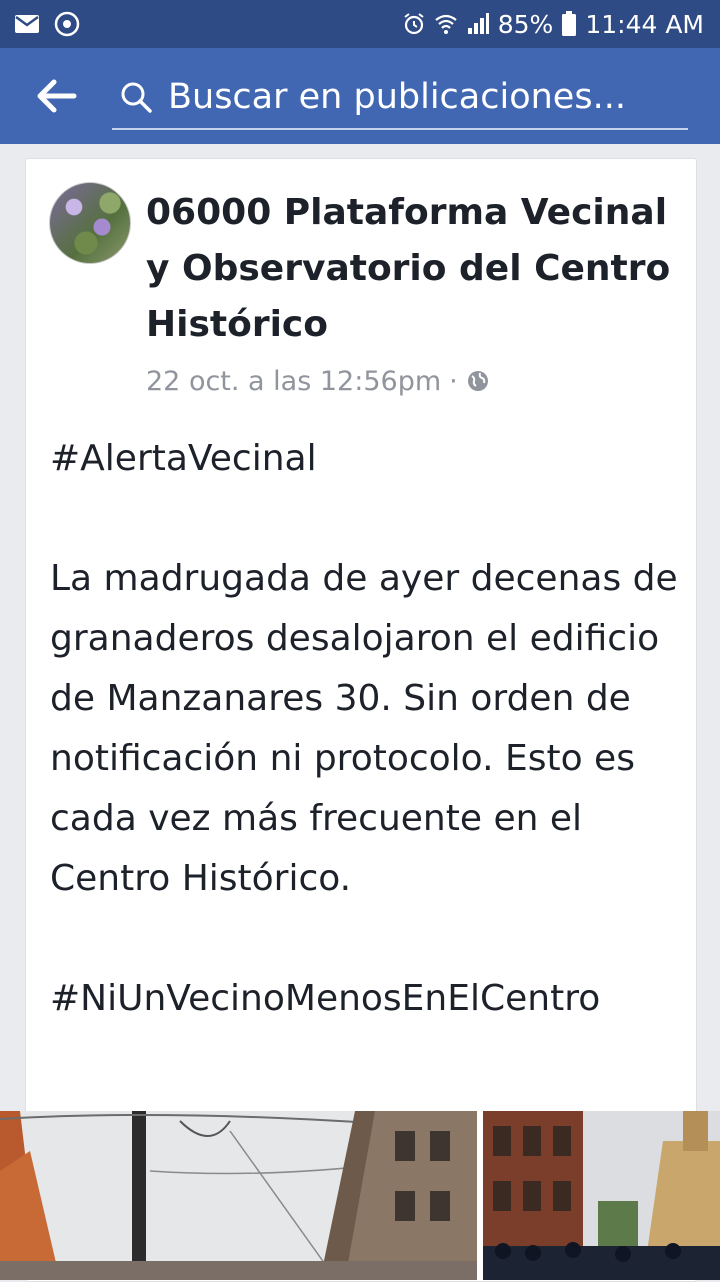 This screenshot has width=720, height=1282. I want to click on hashtag-alerta-vecinal: #AlertaVecinal, so click(365, 459).